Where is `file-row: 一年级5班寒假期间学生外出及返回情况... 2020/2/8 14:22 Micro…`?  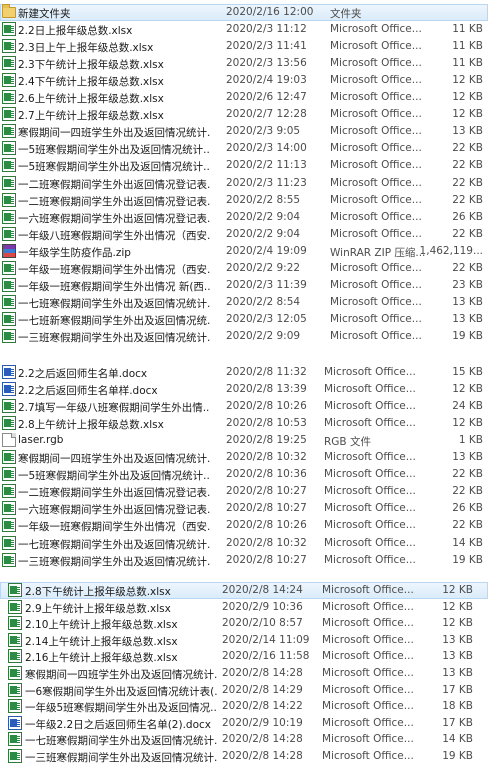 file-row: 一年级5班寒假期间学生外出及返回情况... 2020/2/8 14:22 Micro… is located at coordinates (244, 706).